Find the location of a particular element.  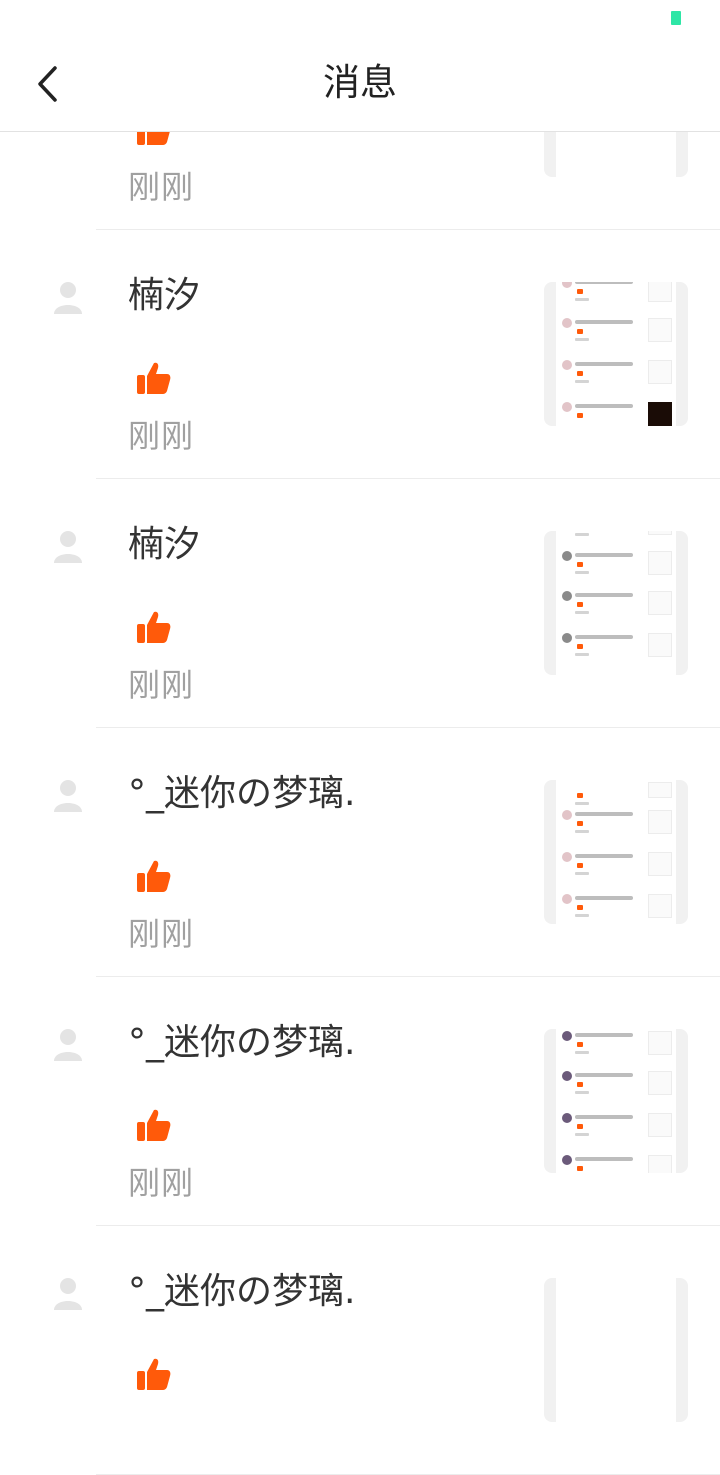

header: 消息 is located at coordinates (360, 84).